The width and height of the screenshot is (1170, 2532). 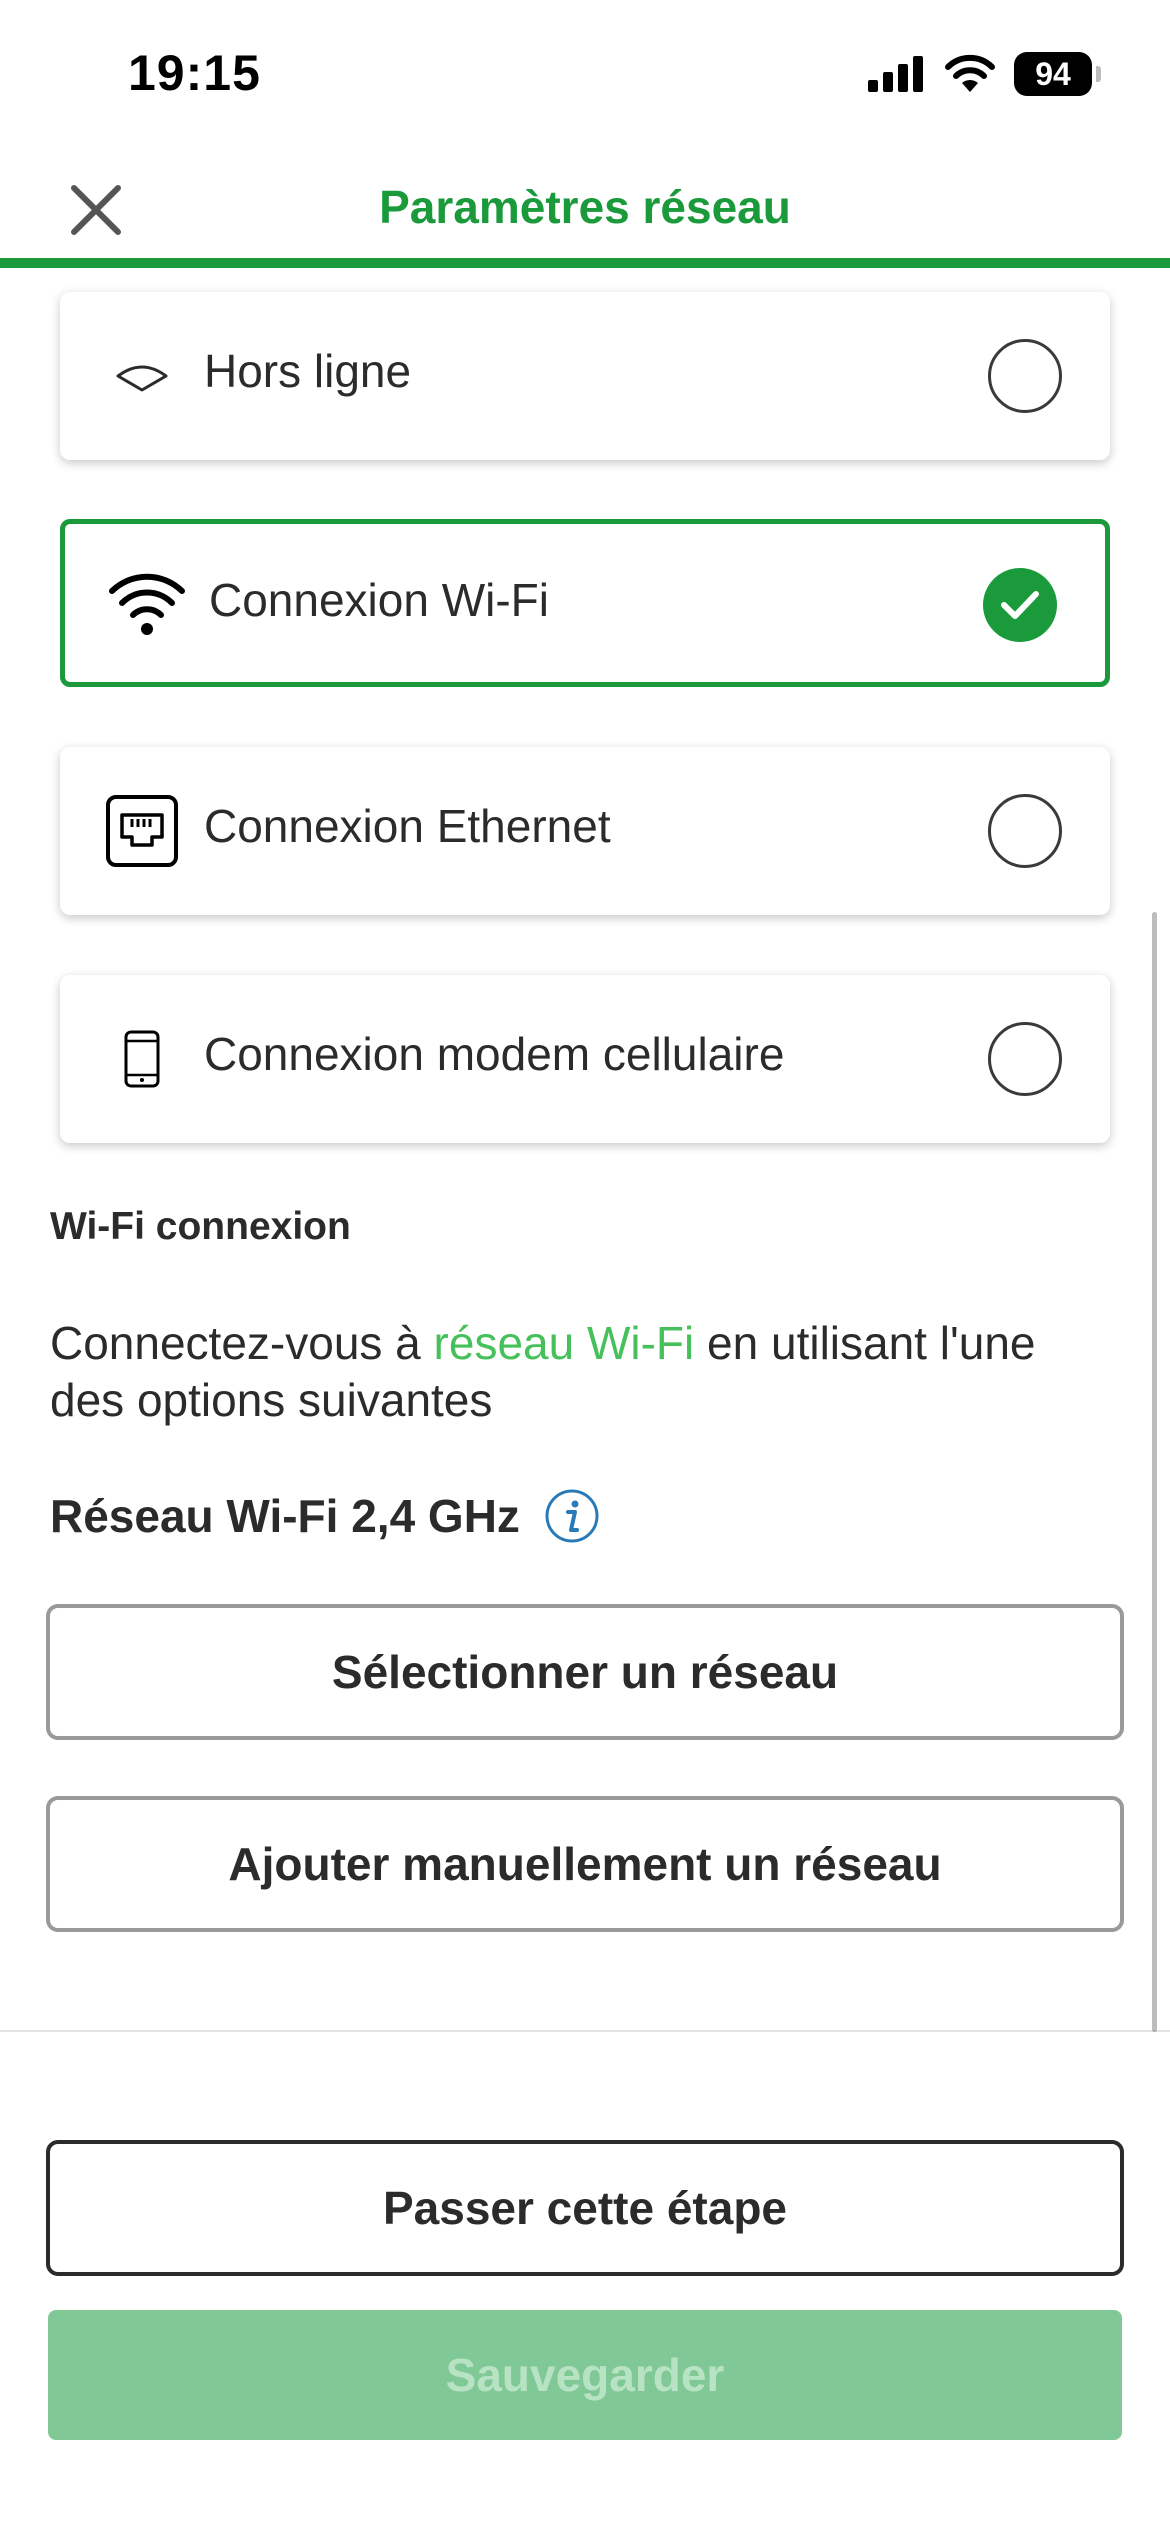 What do you see at coordinates (572, 1516) in the screenshot?
I see `info-icon` at bounding box center [572, 1516].